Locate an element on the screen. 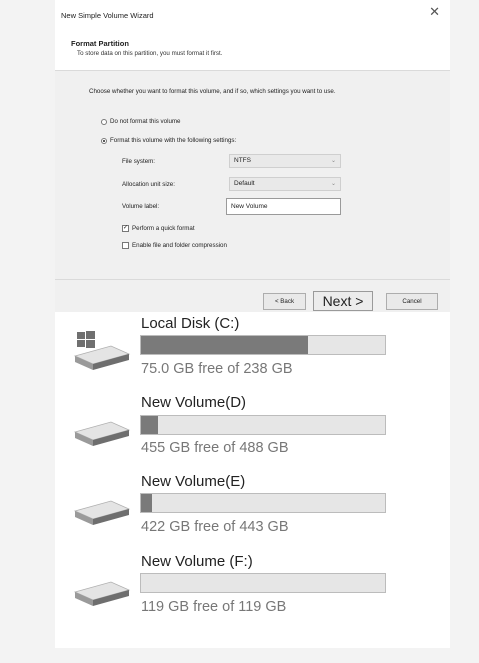  volume-label-value: New Volume is located at coordinates (249, 206).